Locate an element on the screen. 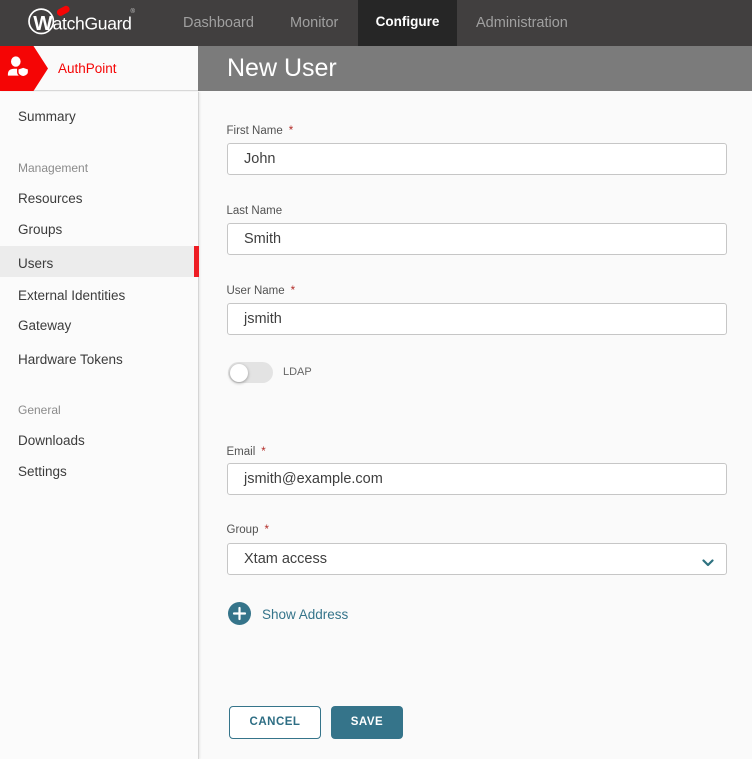 The width and height of the screenshot is (752, 759). svg-text: atchGuard is located at coordinates (92, 24).